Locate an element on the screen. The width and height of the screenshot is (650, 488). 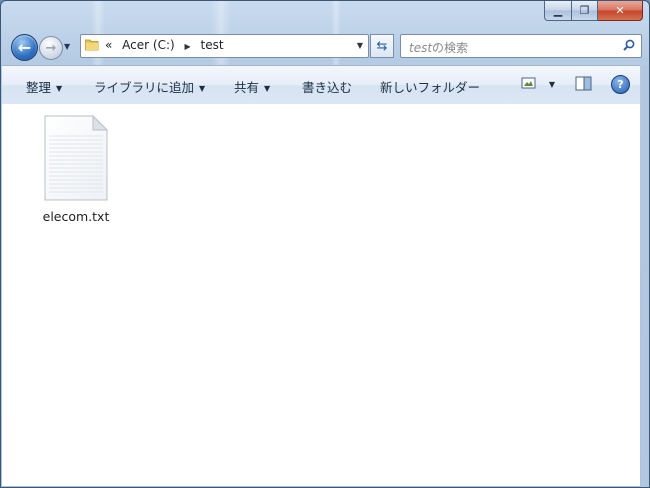
file-item: elecom.txt is located at coordinates (76, 169).